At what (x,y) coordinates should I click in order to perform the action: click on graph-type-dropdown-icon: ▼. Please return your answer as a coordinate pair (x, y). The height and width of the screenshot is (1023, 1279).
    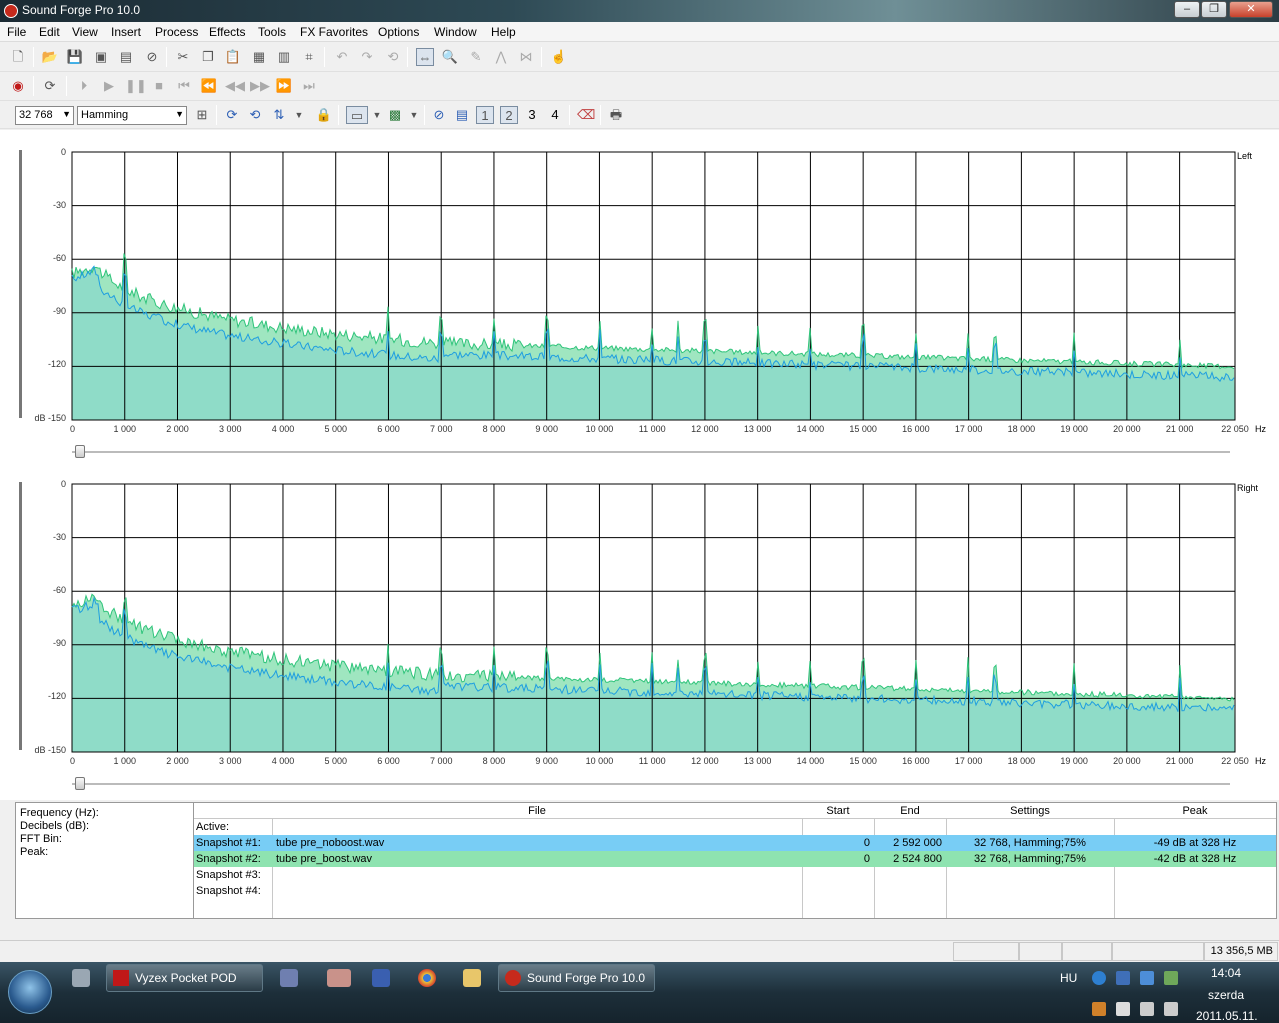
    Looking at the image, I should click on (377, 115).